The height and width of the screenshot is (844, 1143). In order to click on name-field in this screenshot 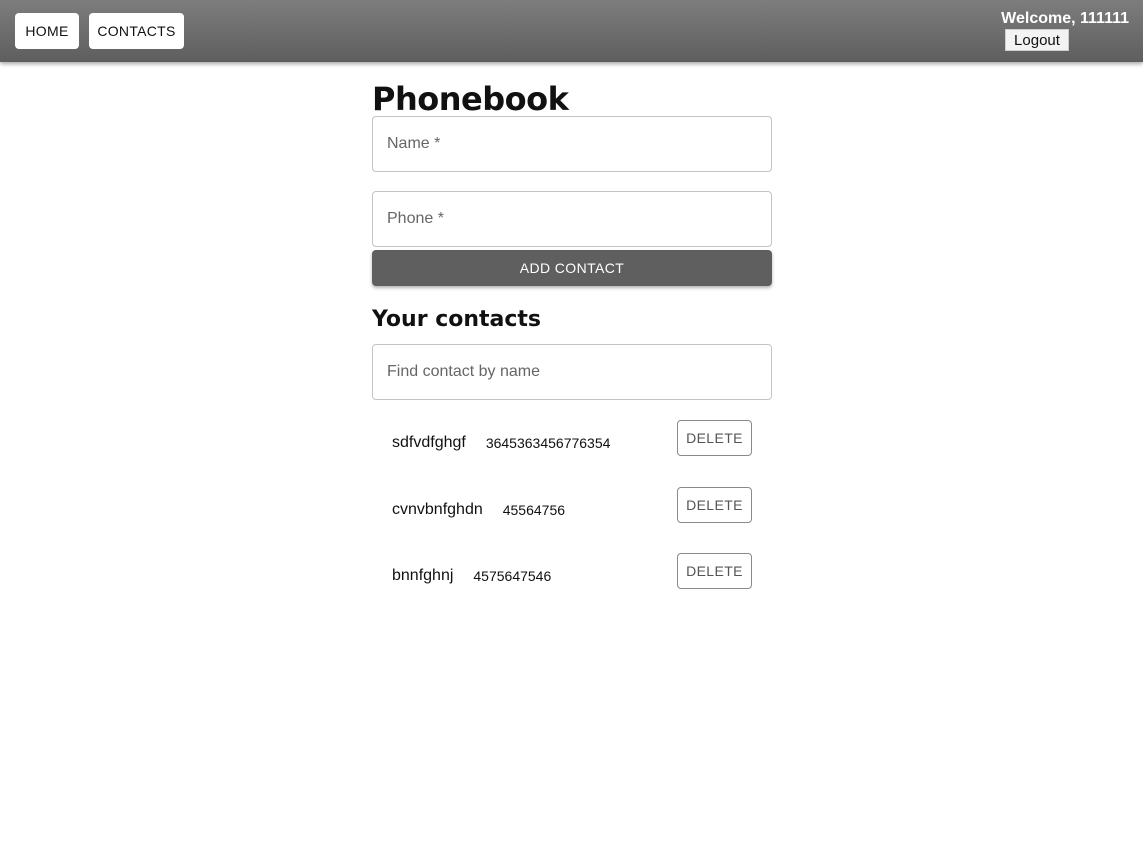, I will do `click(572, 144)`.